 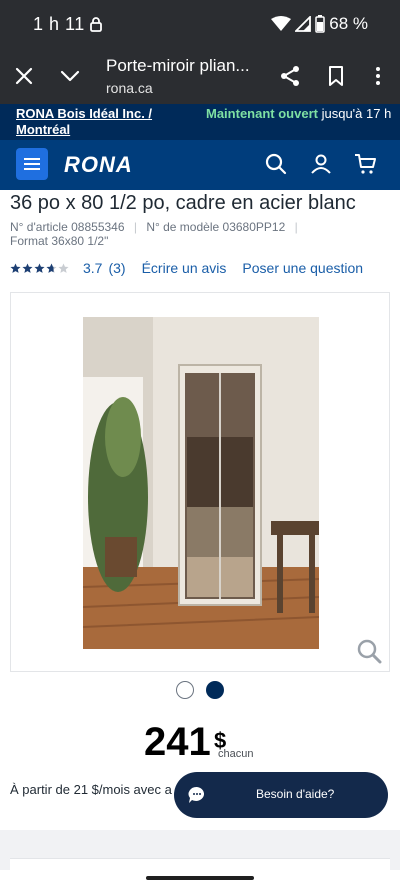 I want to click on browser-toolbar: Porte-miroir plian... rona.ca, so click(x=200, y=76).